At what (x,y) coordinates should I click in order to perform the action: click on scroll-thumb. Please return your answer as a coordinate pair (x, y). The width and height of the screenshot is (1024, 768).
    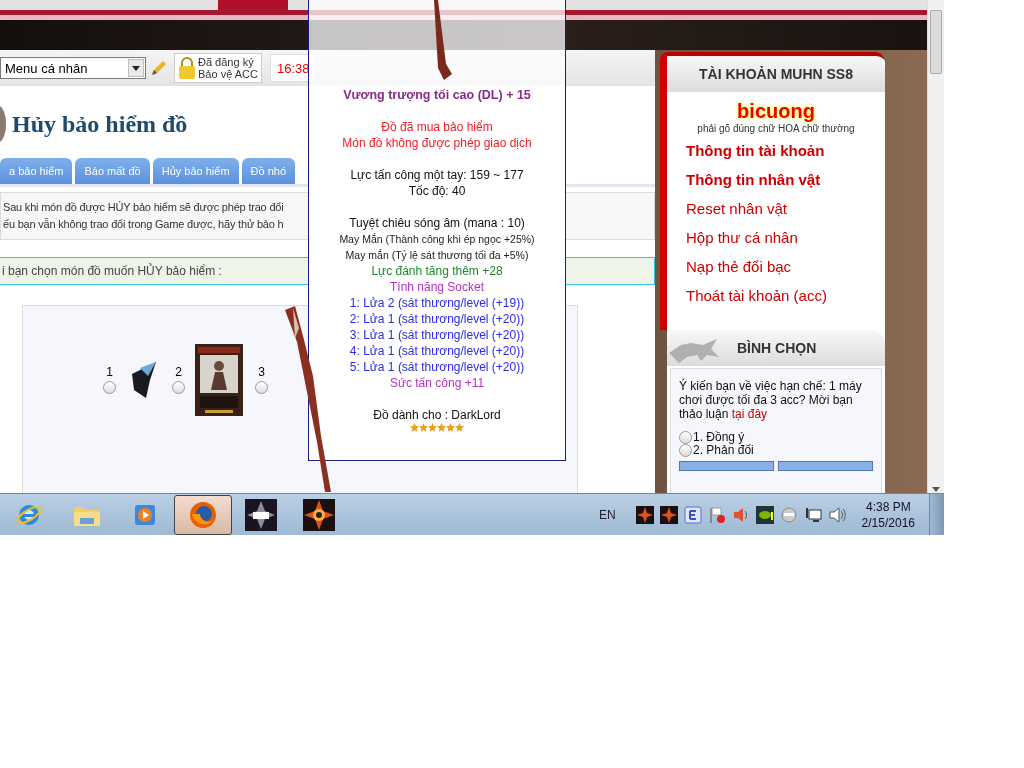
    Looking at the image, I should click on (936, 42).